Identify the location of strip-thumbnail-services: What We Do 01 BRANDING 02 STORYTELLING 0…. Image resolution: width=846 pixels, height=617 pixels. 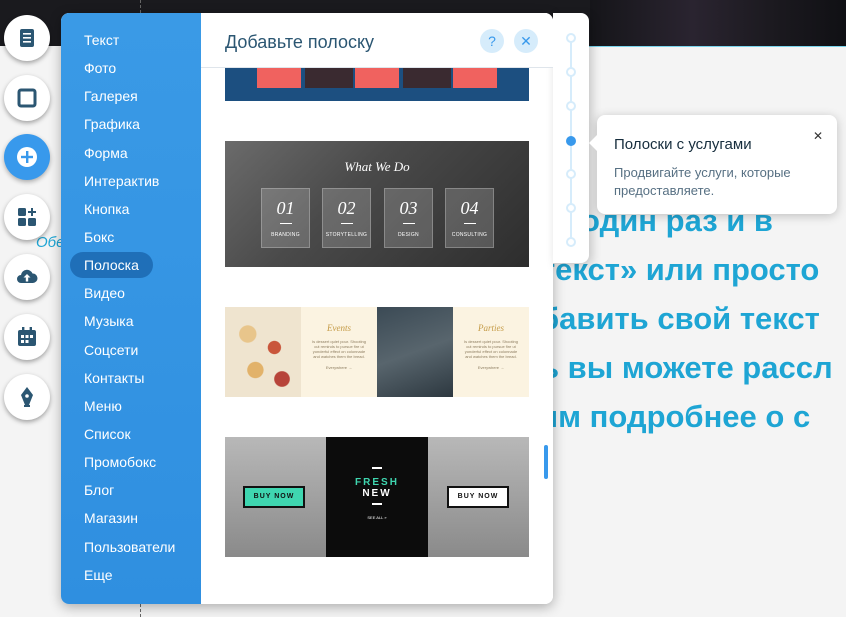
(377, 204).